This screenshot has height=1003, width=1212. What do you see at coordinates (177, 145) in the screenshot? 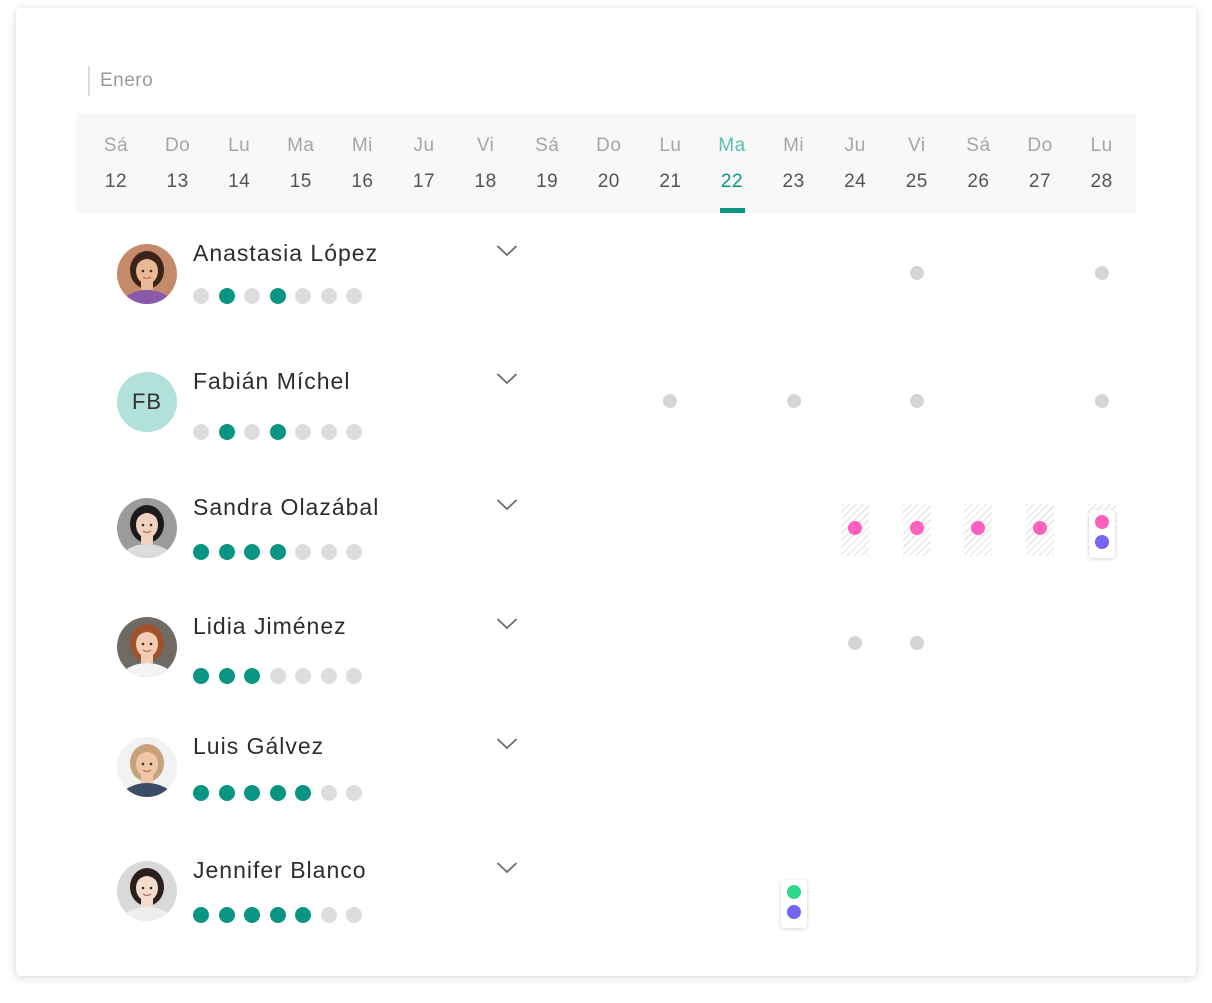
I see `day-name: Do` at bounding box center [177, 145].